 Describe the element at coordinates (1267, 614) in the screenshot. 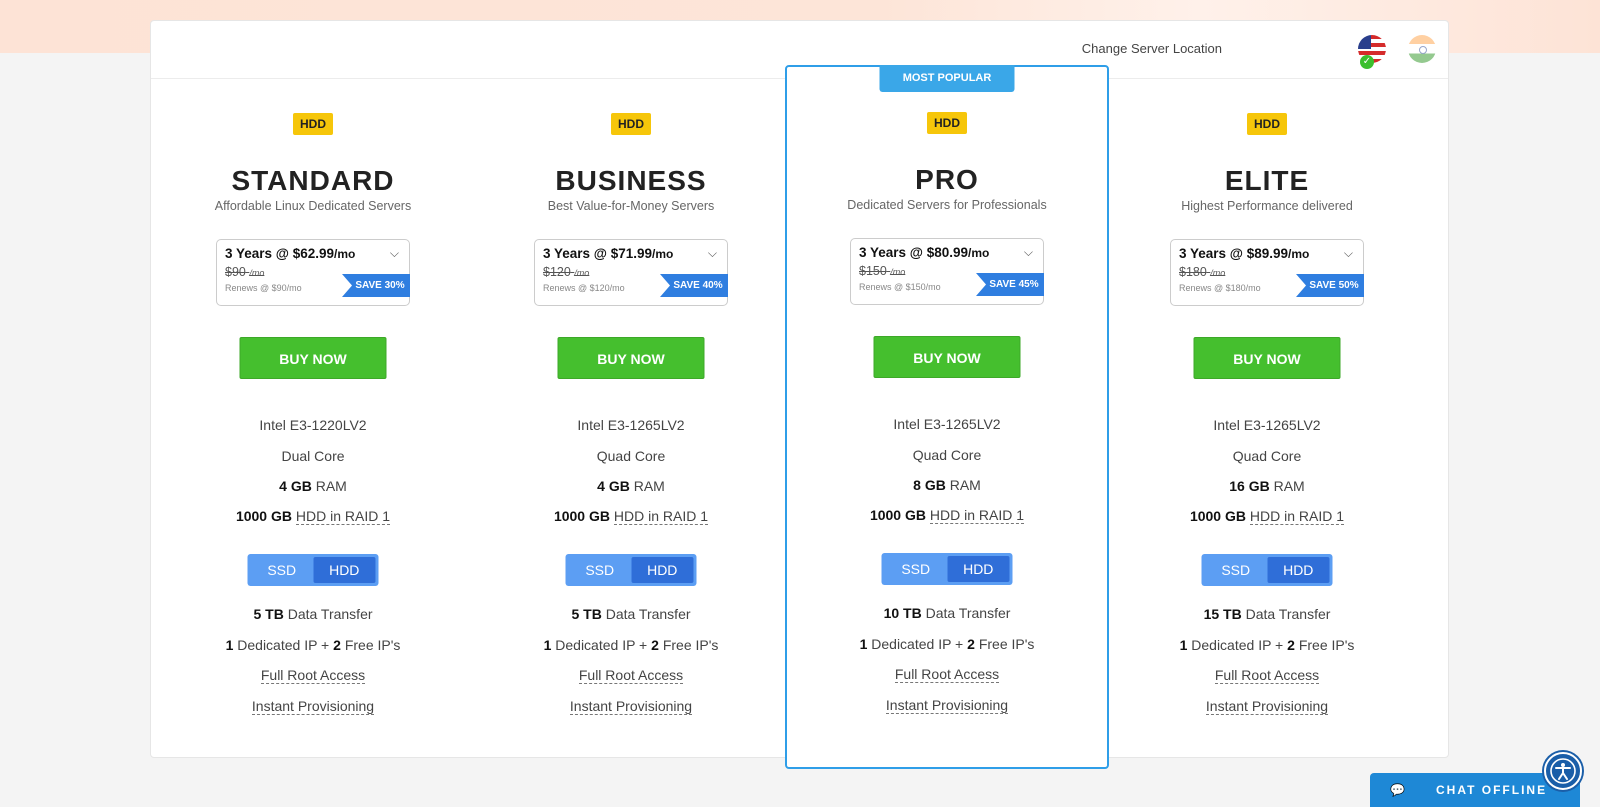

I see `transfer-spec: 15 TB Data Transfer` at that location.